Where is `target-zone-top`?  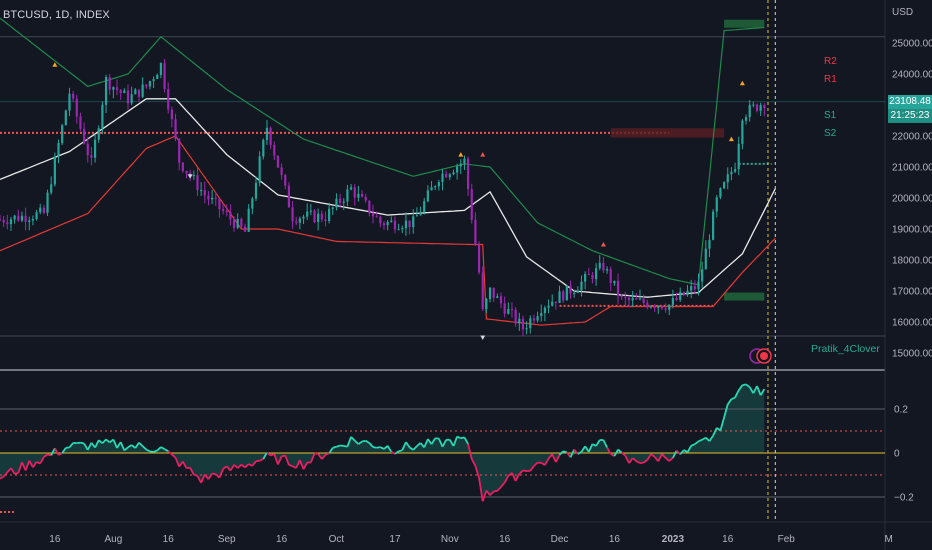 target-zone-top is located at coordinates (744, 23).